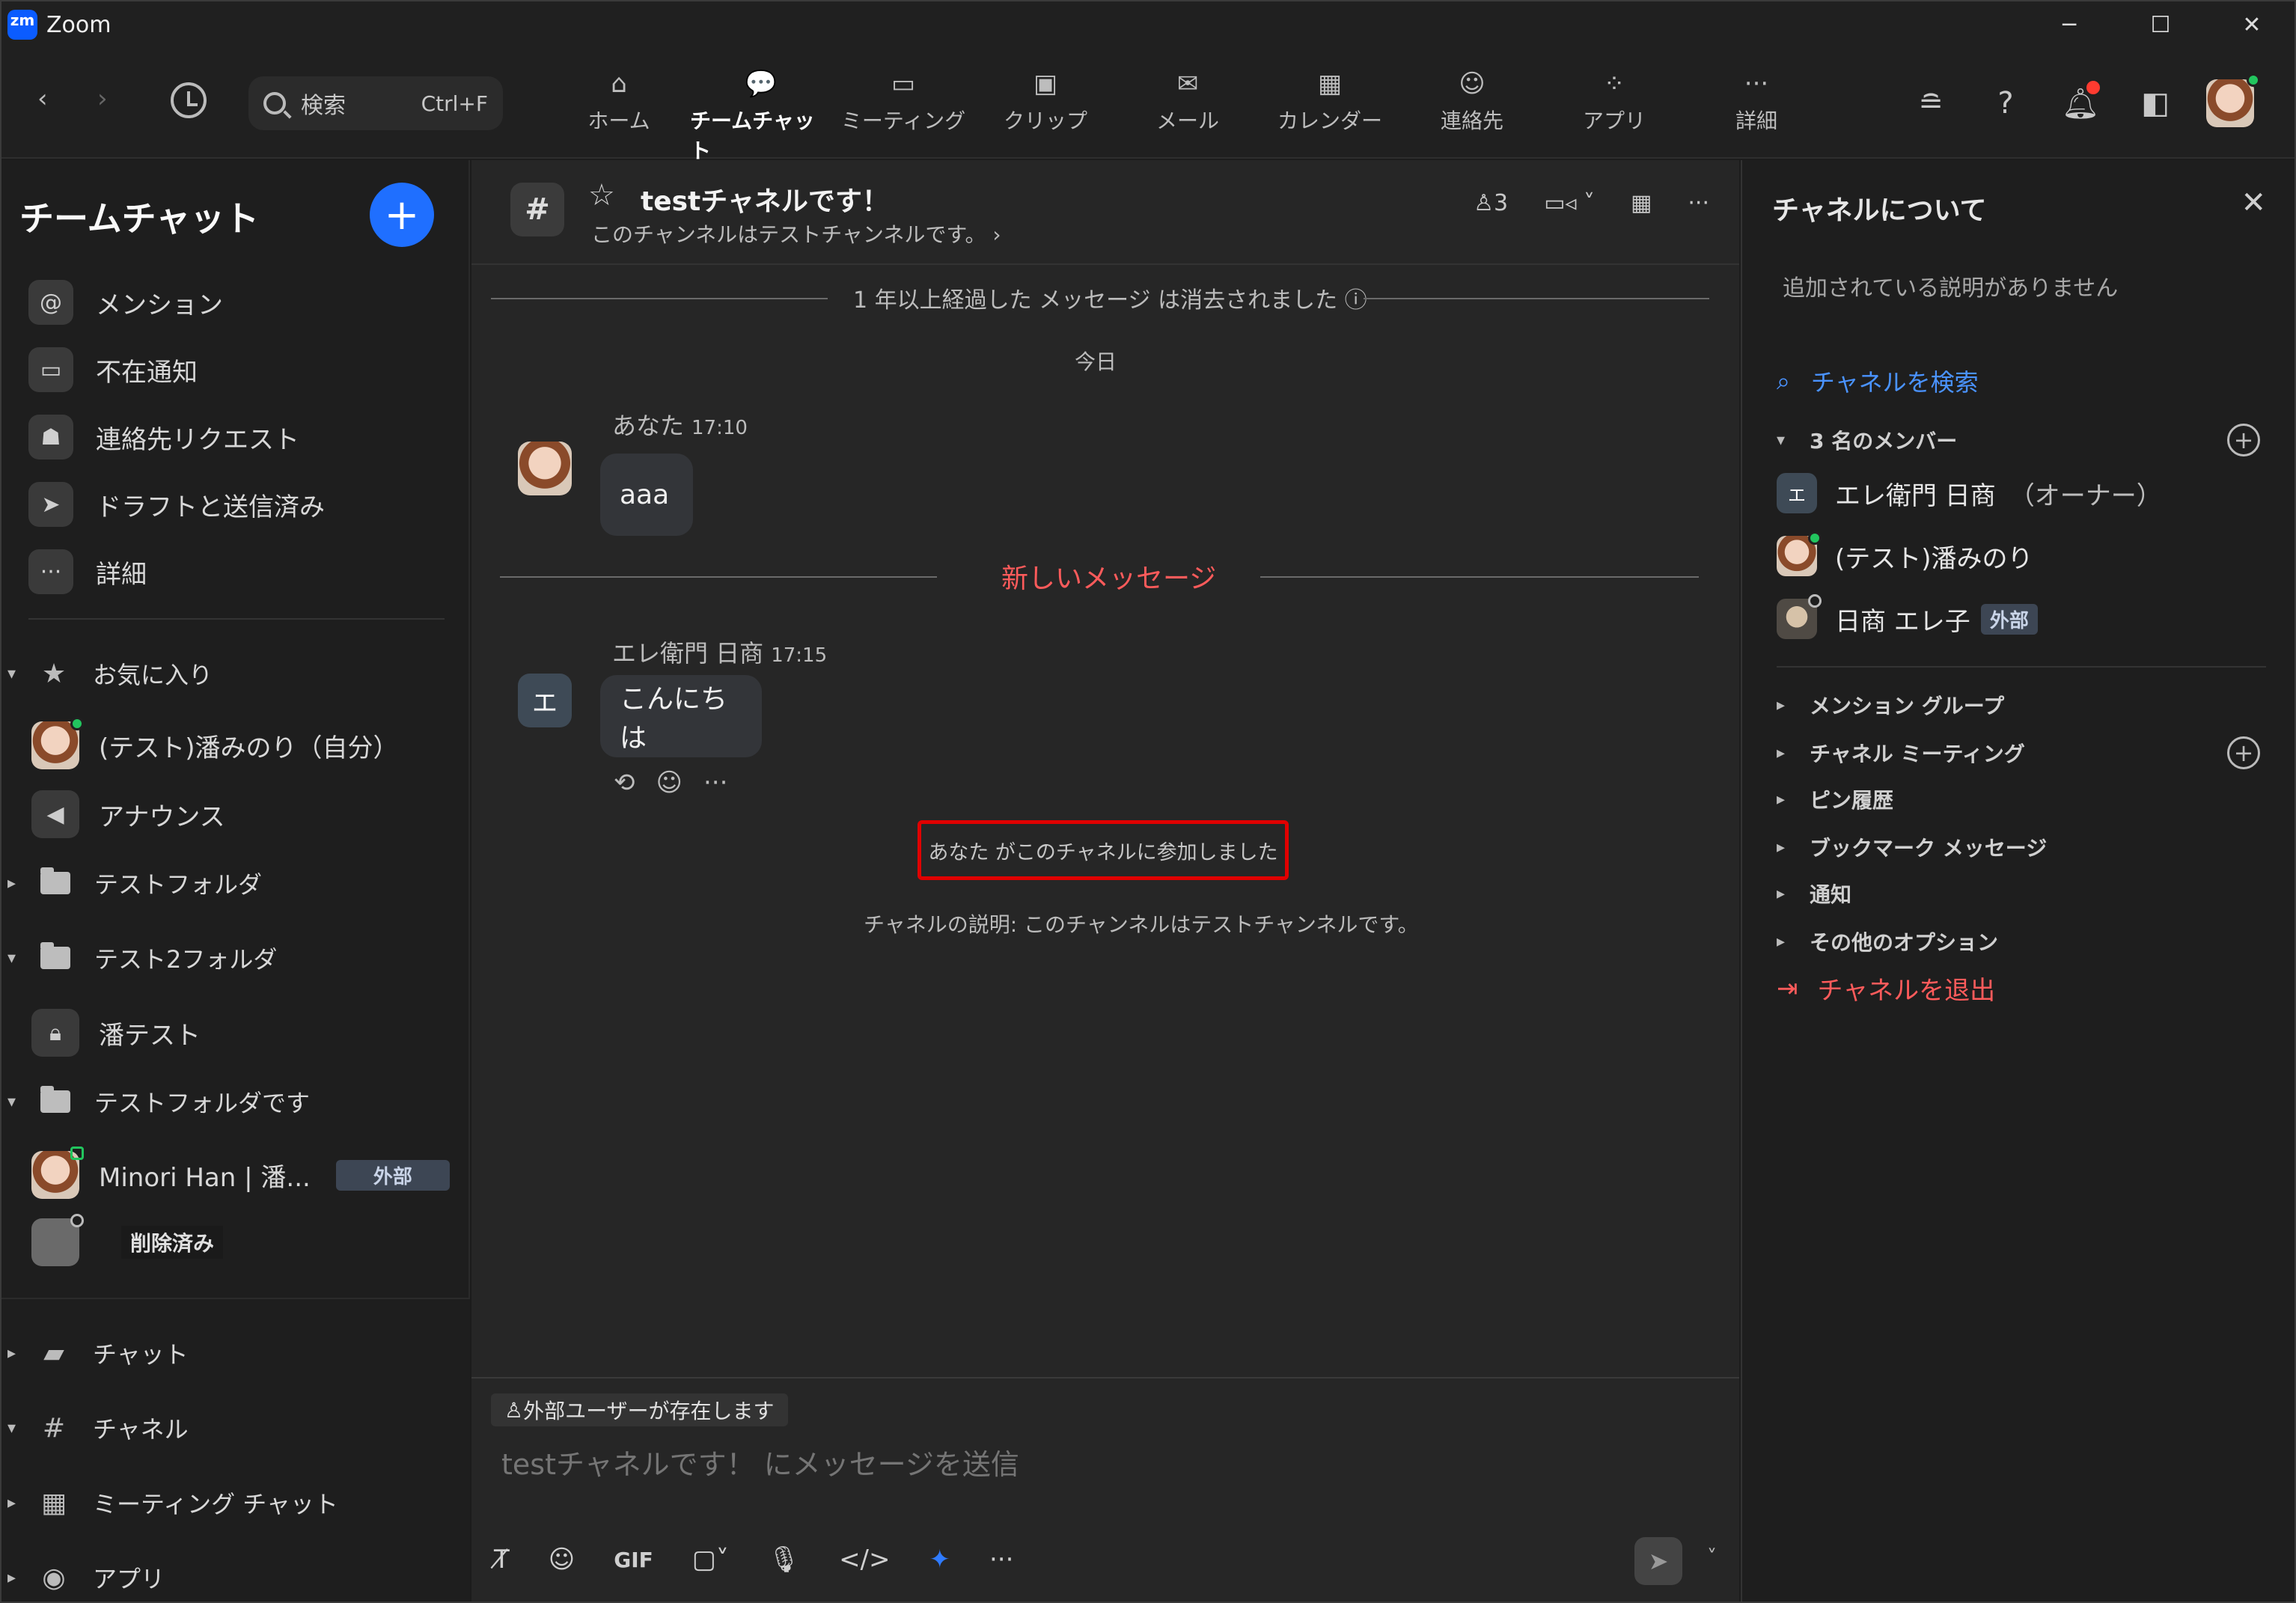 This screenshot has width=2296, height=1603. What do you see at coordinates (2160, 24) in the screenshot?
I see `maximize-button: ☐` at bounding box center [2160, 24].